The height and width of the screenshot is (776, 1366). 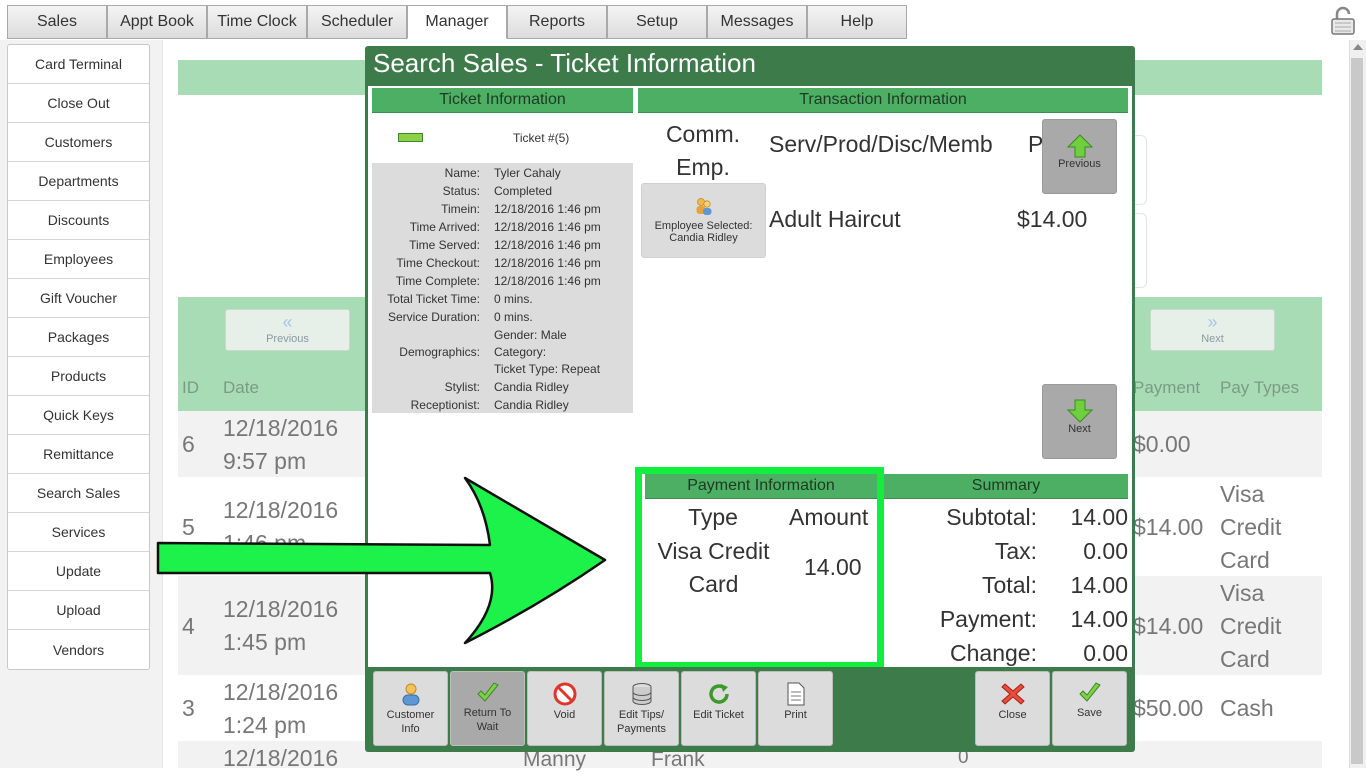 What do you see at coordinates (461, 191) in the screenshot?
I see `info-label: Status:` at bounding box center [461, 191].